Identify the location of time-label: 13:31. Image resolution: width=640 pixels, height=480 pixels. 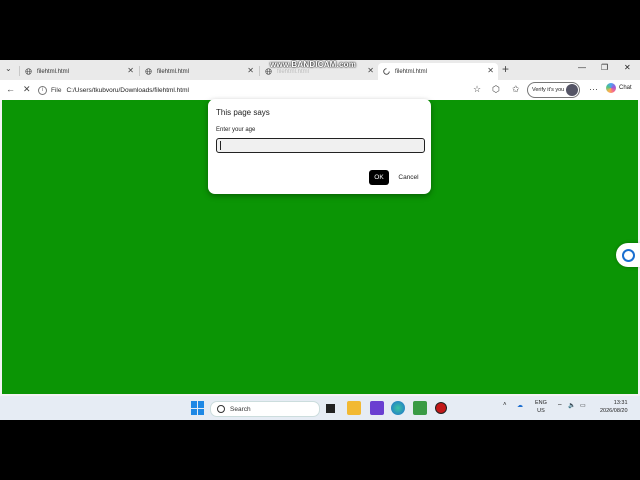
(620, 403).